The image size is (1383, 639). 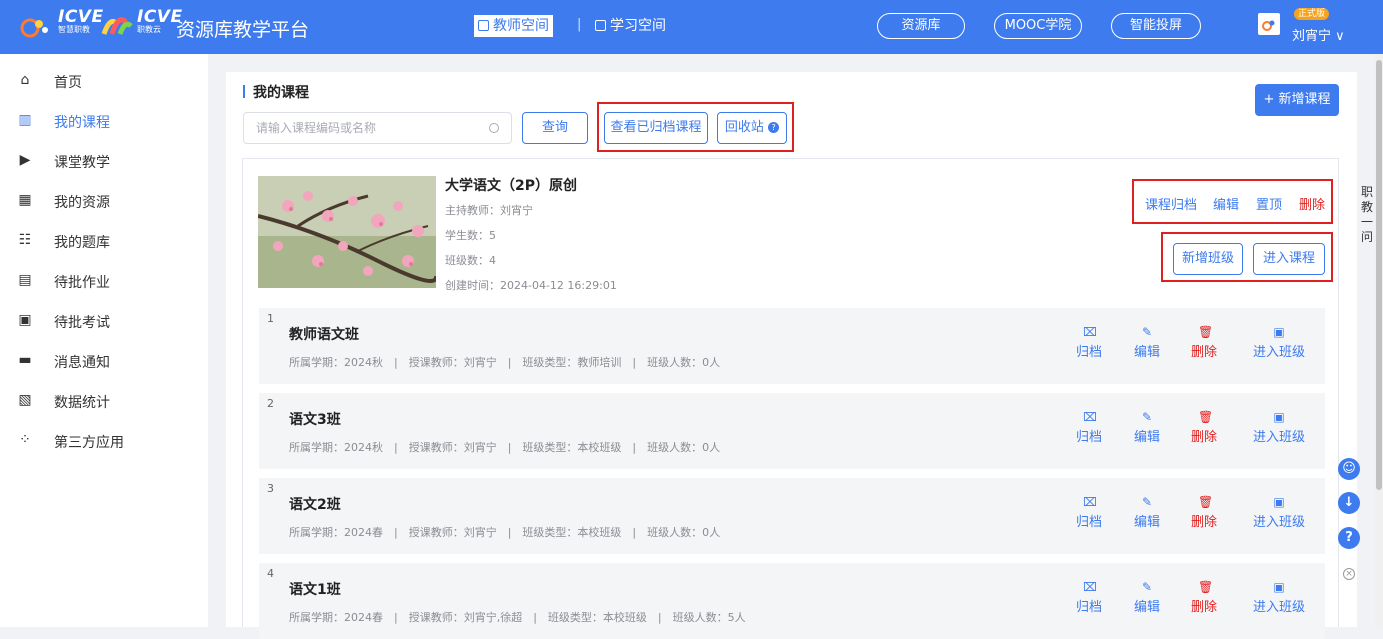 I want to click on sidebar-item-label: 消息通知, so click(x=82, y=363).